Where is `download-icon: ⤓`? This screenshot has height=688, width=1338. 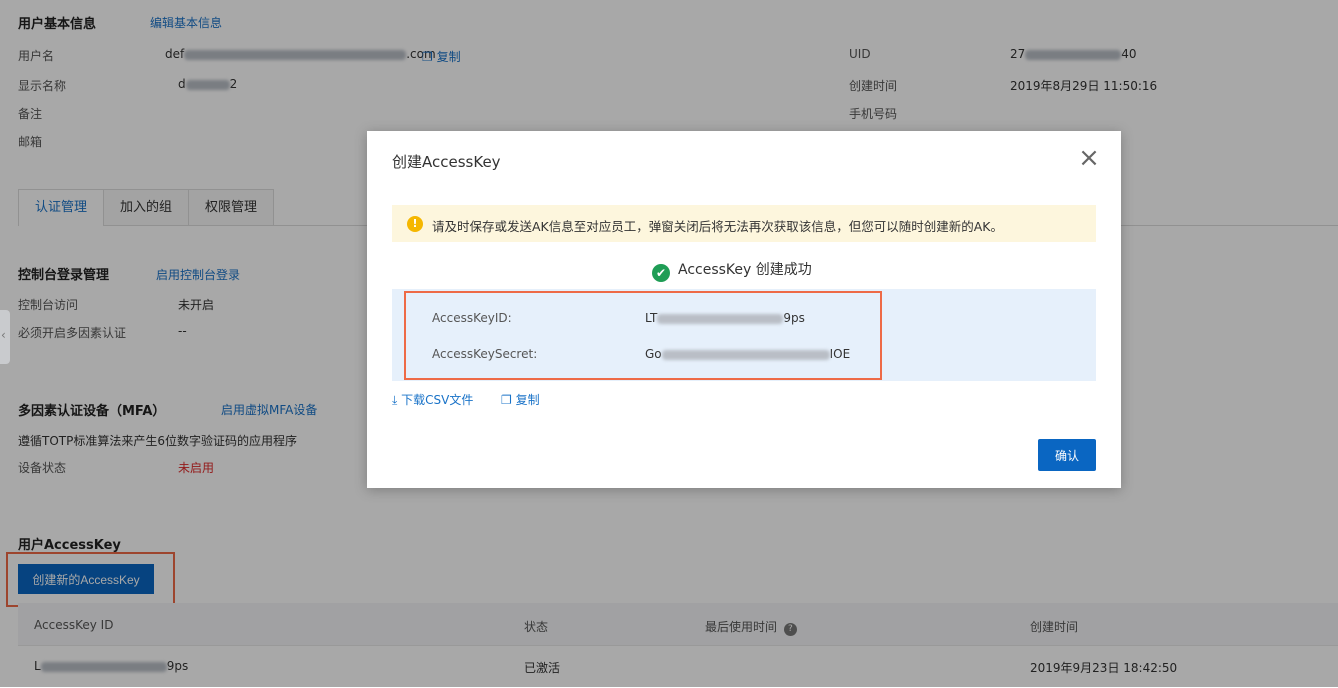
download-icon: ⤓ is located at coordinates (395, 400).